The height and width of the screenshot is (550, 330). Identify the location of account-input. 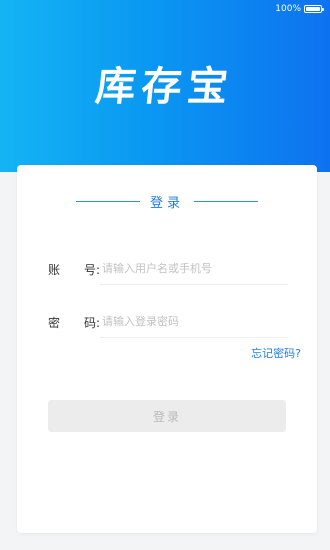
(194, 268).